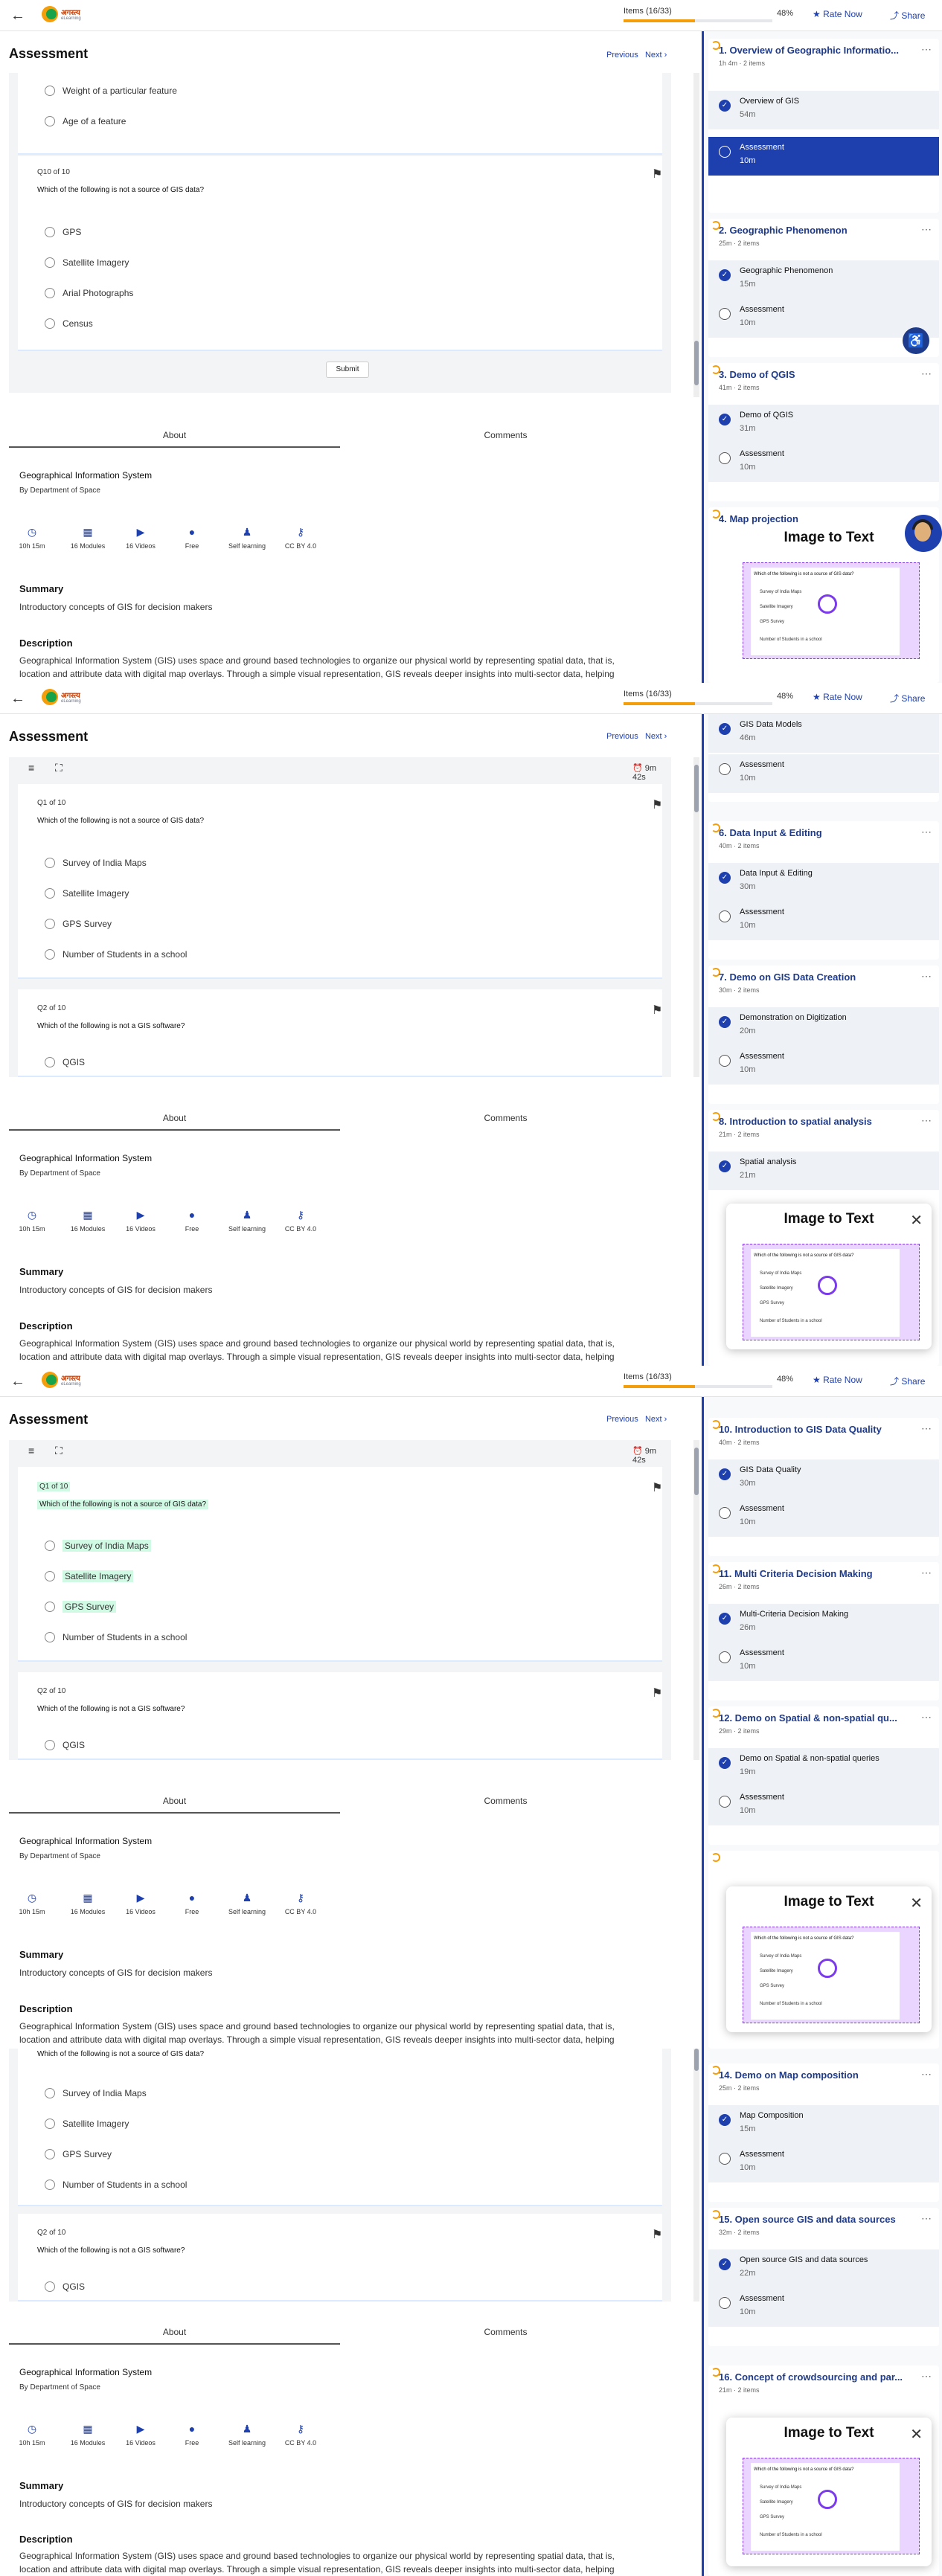 The height and width of the screenshot is (2576, 942). Describe the element at coordinates (824, 882) in the screenshot. I see `list-item: ✓ Data Input & Editing 30m` at that location.